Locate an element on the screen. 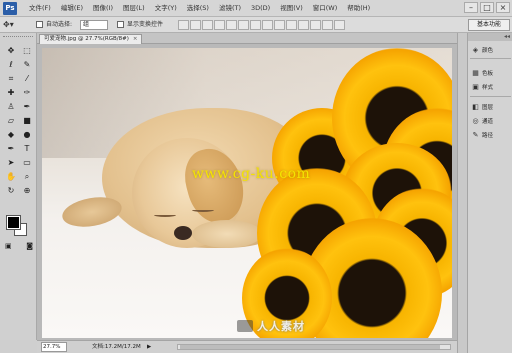  zoom-tool-icon: ⌕ is located at coordinates (27, 177).